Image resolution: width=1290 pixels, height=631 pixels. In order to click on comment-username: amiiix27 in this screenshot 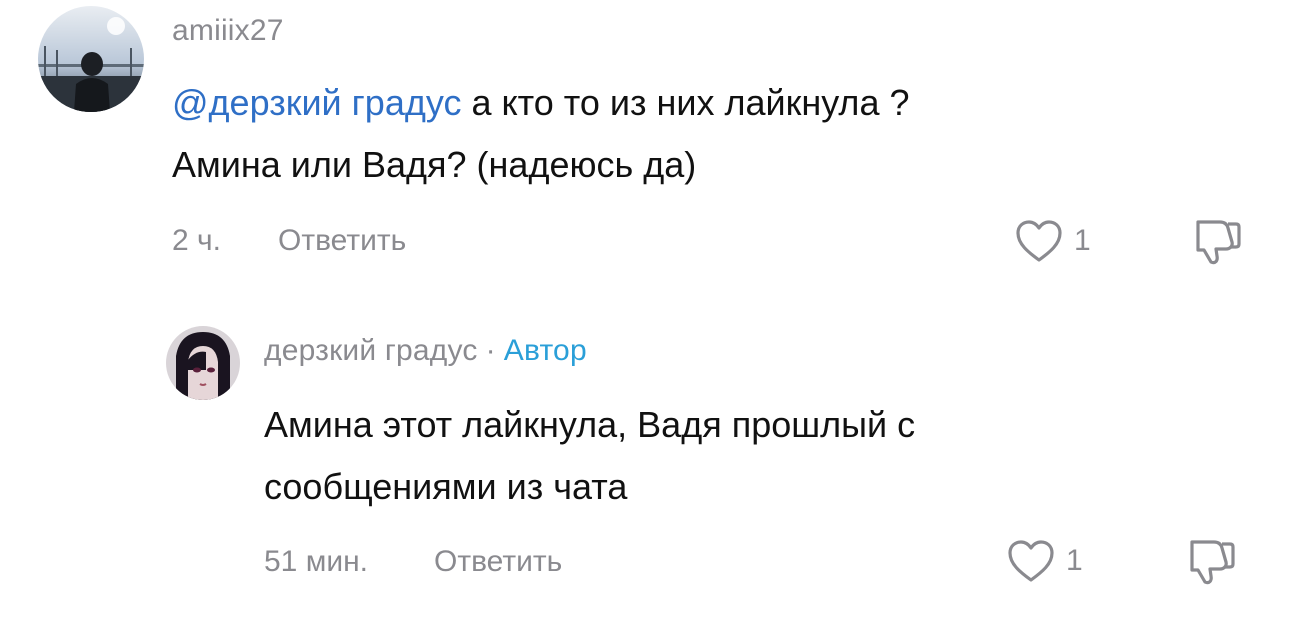, I will do `click(228, 31)`.